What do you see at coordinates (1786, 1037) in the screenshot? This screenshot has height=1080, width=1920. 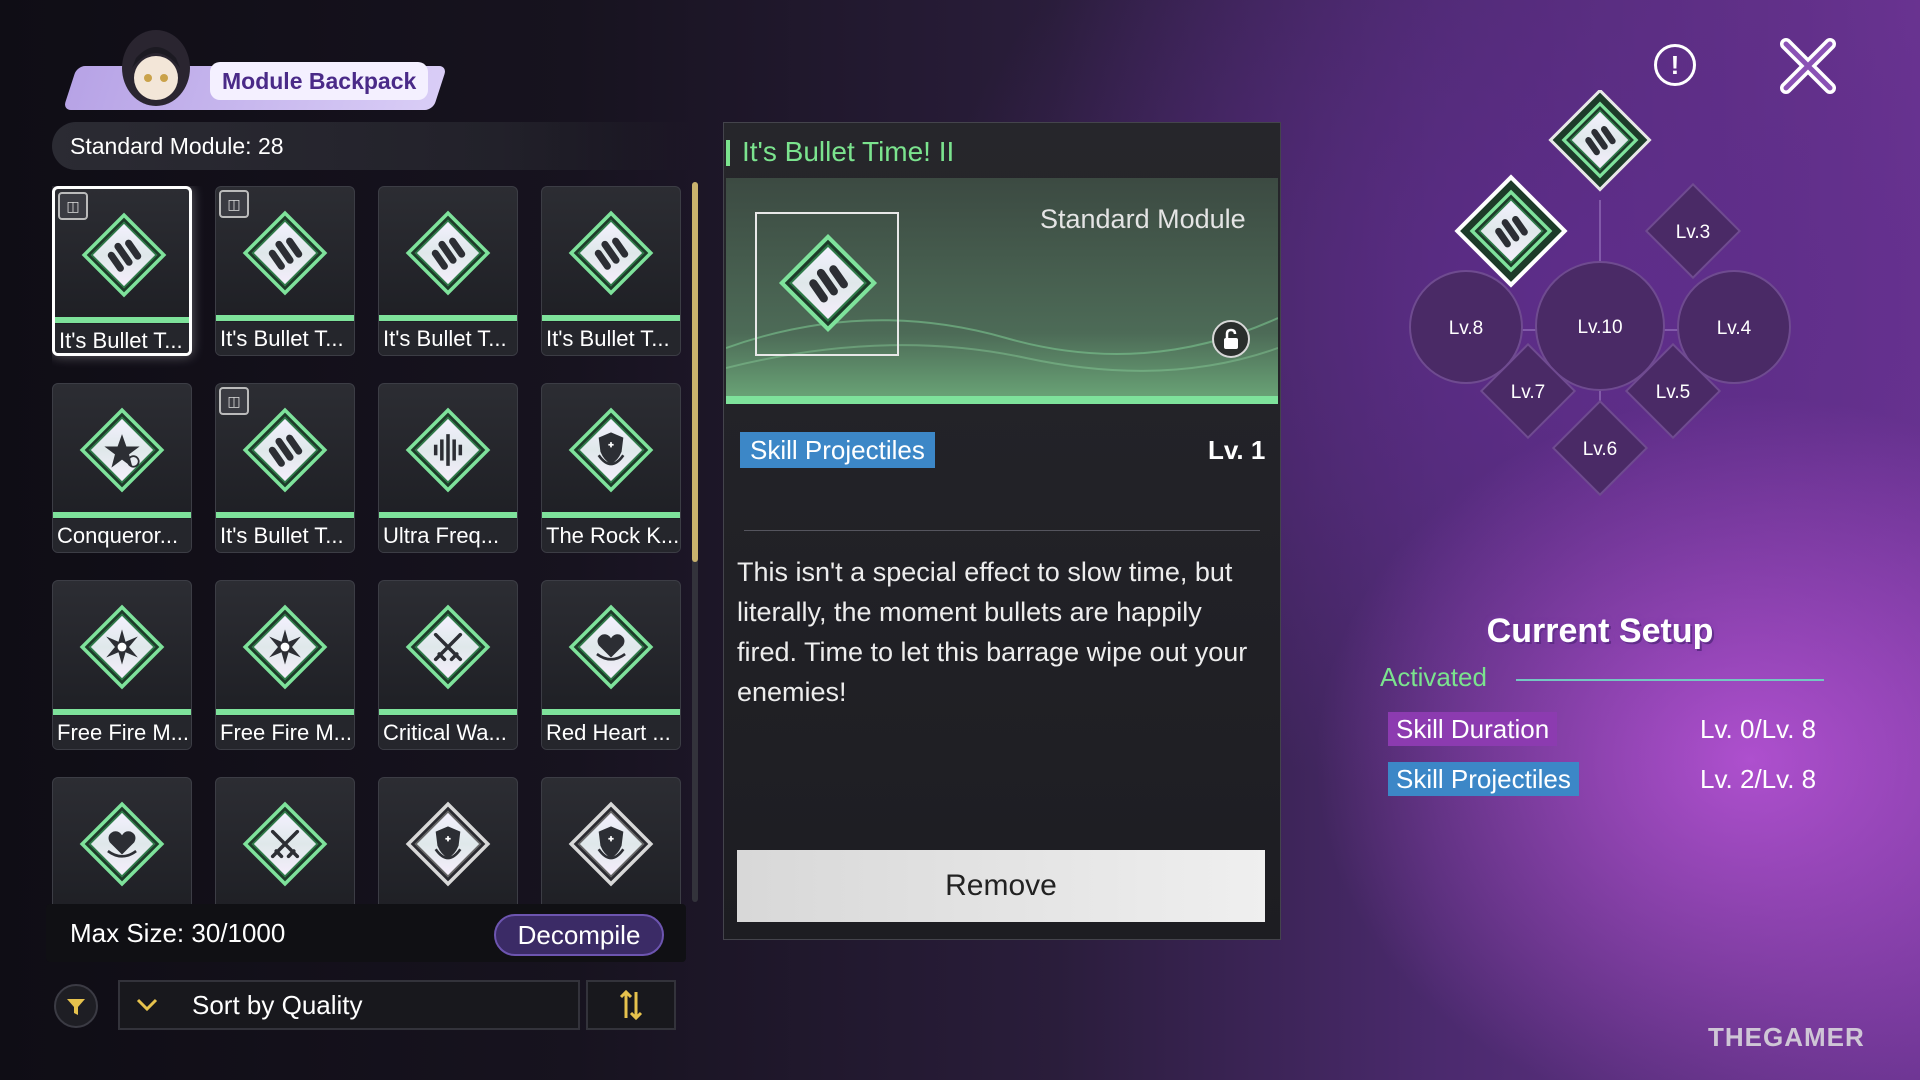 I see `watermark: THEGAMER` at bounding box center [1786, 1037].